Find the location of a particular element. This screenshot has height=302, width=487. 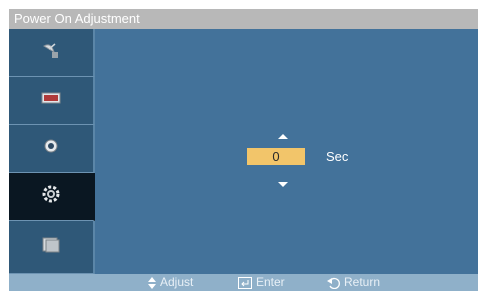

sidebar-item-setup is located at coordinates (52, 197).